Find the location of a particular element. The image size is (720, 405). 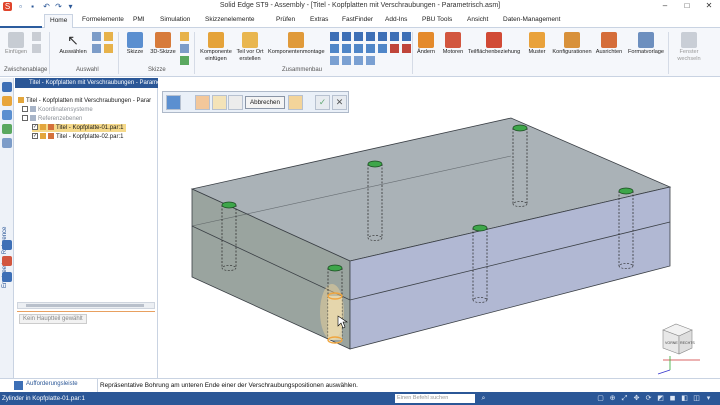

display-icon: ◧ is located at coordinates (684, 398).